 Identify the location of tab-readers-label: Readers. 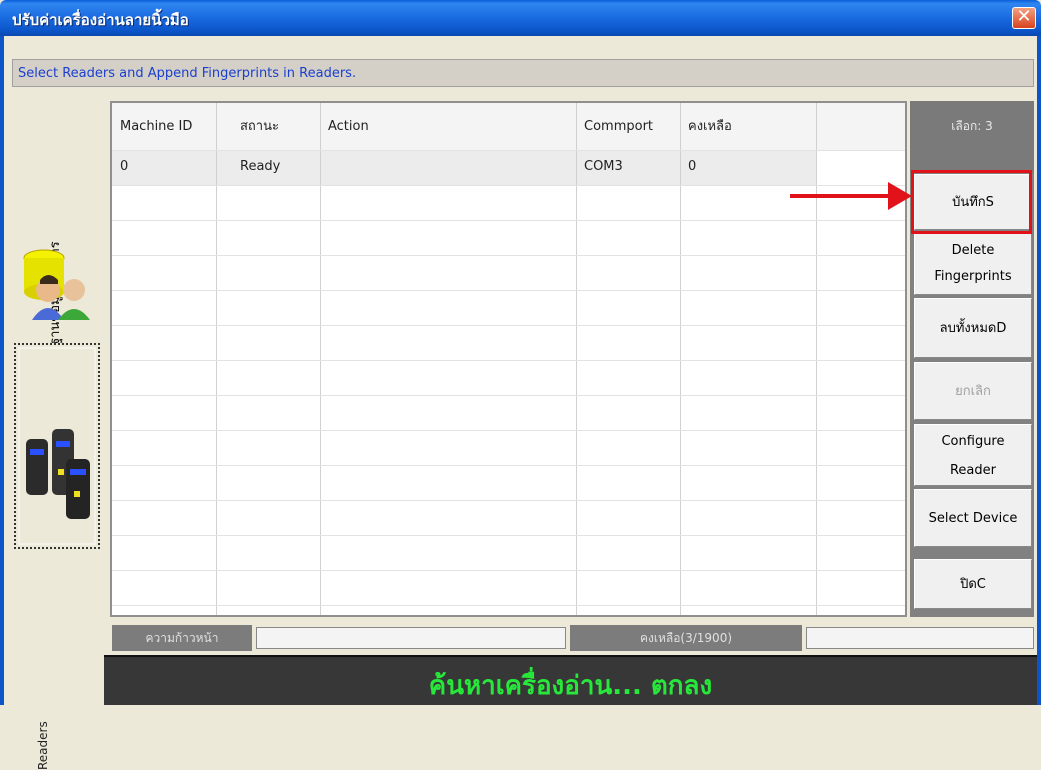
(43, 745).